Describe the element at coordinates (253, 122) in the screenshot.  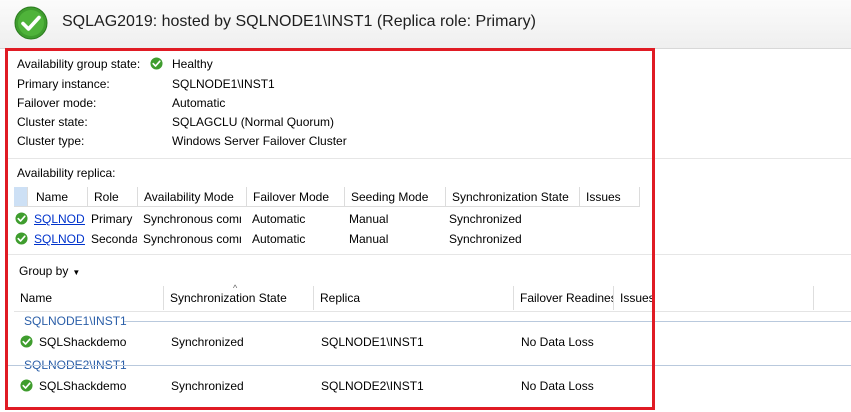
I see `cluster-state-value: SQLAGCLU (Normal Quorum)` at that location.